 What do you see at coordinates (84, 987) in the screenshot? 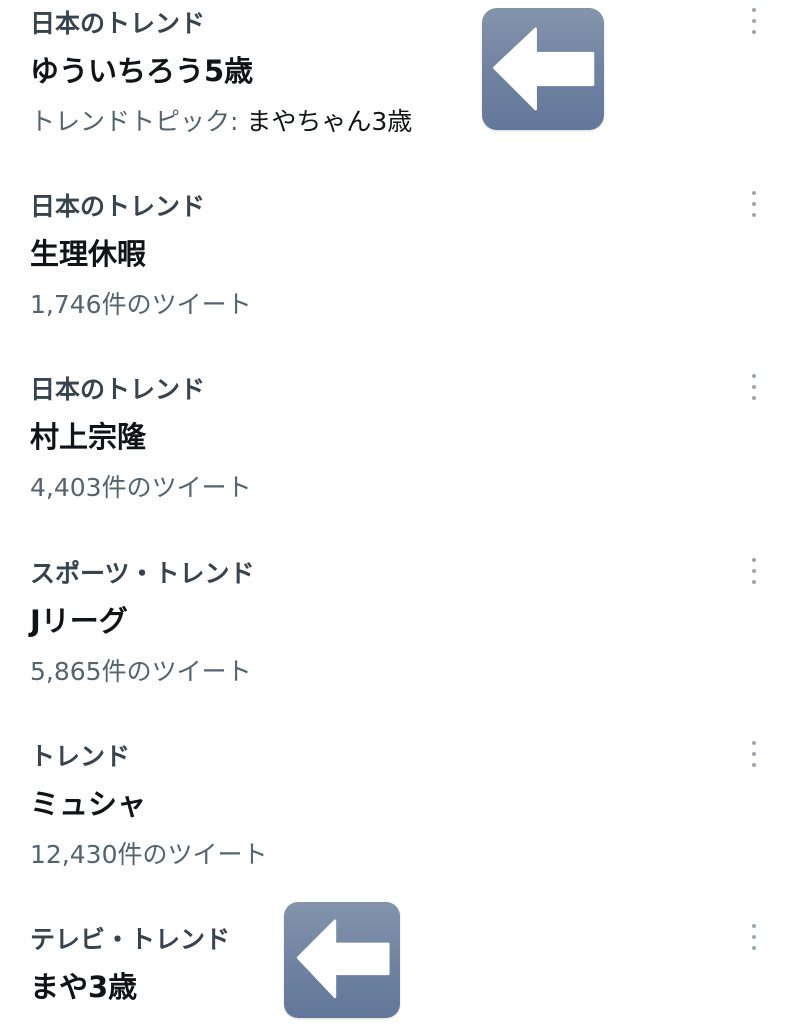
I see `trend-topic: まや3歳` at bounding box center [84, 987].